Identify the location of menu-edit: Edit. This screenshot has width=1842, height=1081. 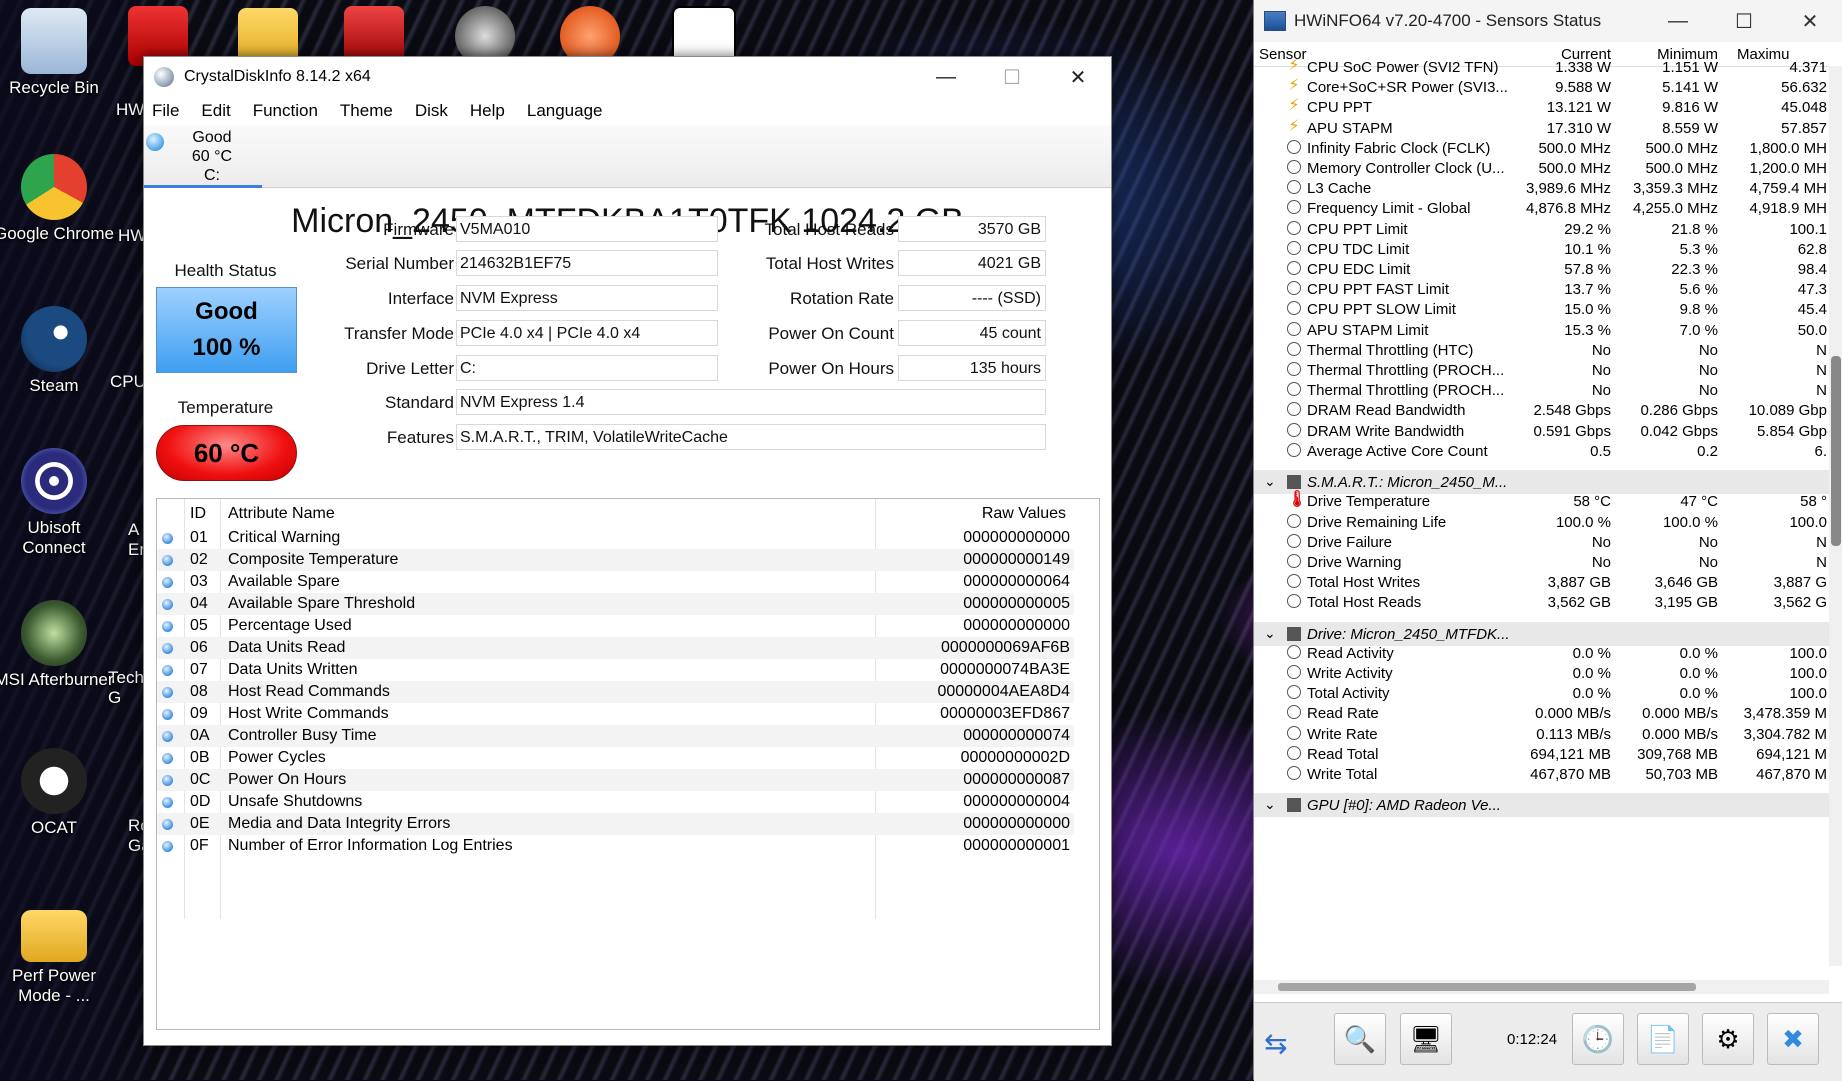
(215, 111).